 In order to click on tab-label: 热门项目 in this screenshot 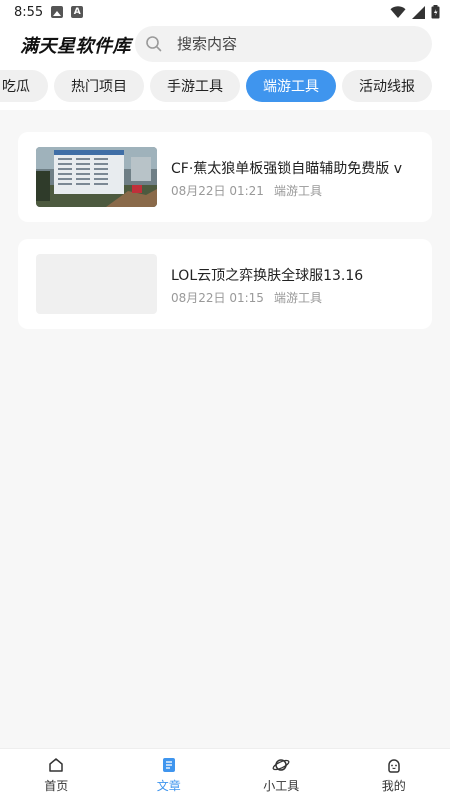, I will do `click(99, 87)`.